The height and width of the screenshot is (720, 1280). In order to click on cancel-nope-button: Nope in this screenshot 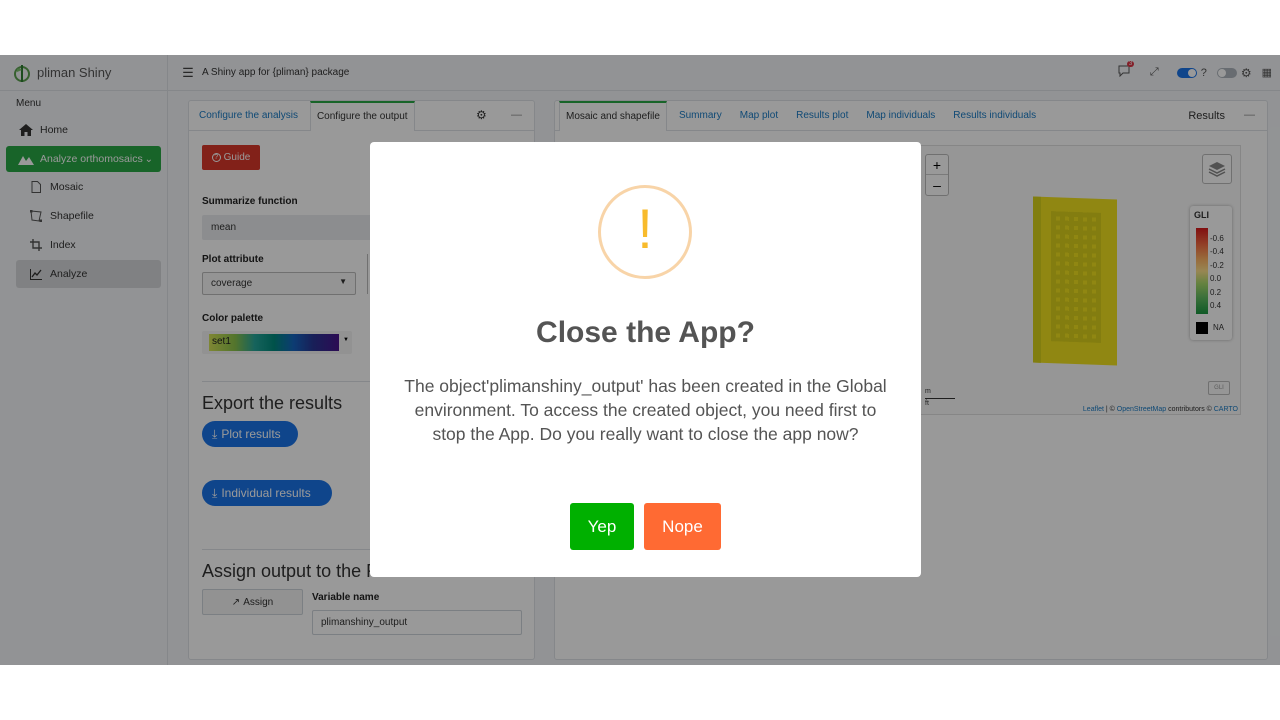, I will do `click(682, 526)`.